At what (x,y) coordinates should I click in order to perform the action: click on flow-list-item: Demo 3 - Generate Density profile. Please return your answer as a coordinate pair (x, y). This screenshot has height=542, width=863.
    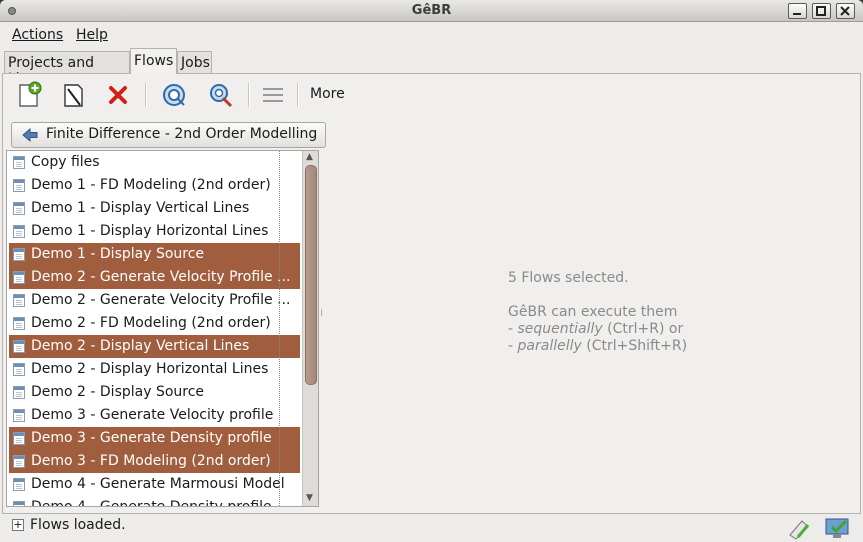
    Looking at the image, I should click on (154, 438).